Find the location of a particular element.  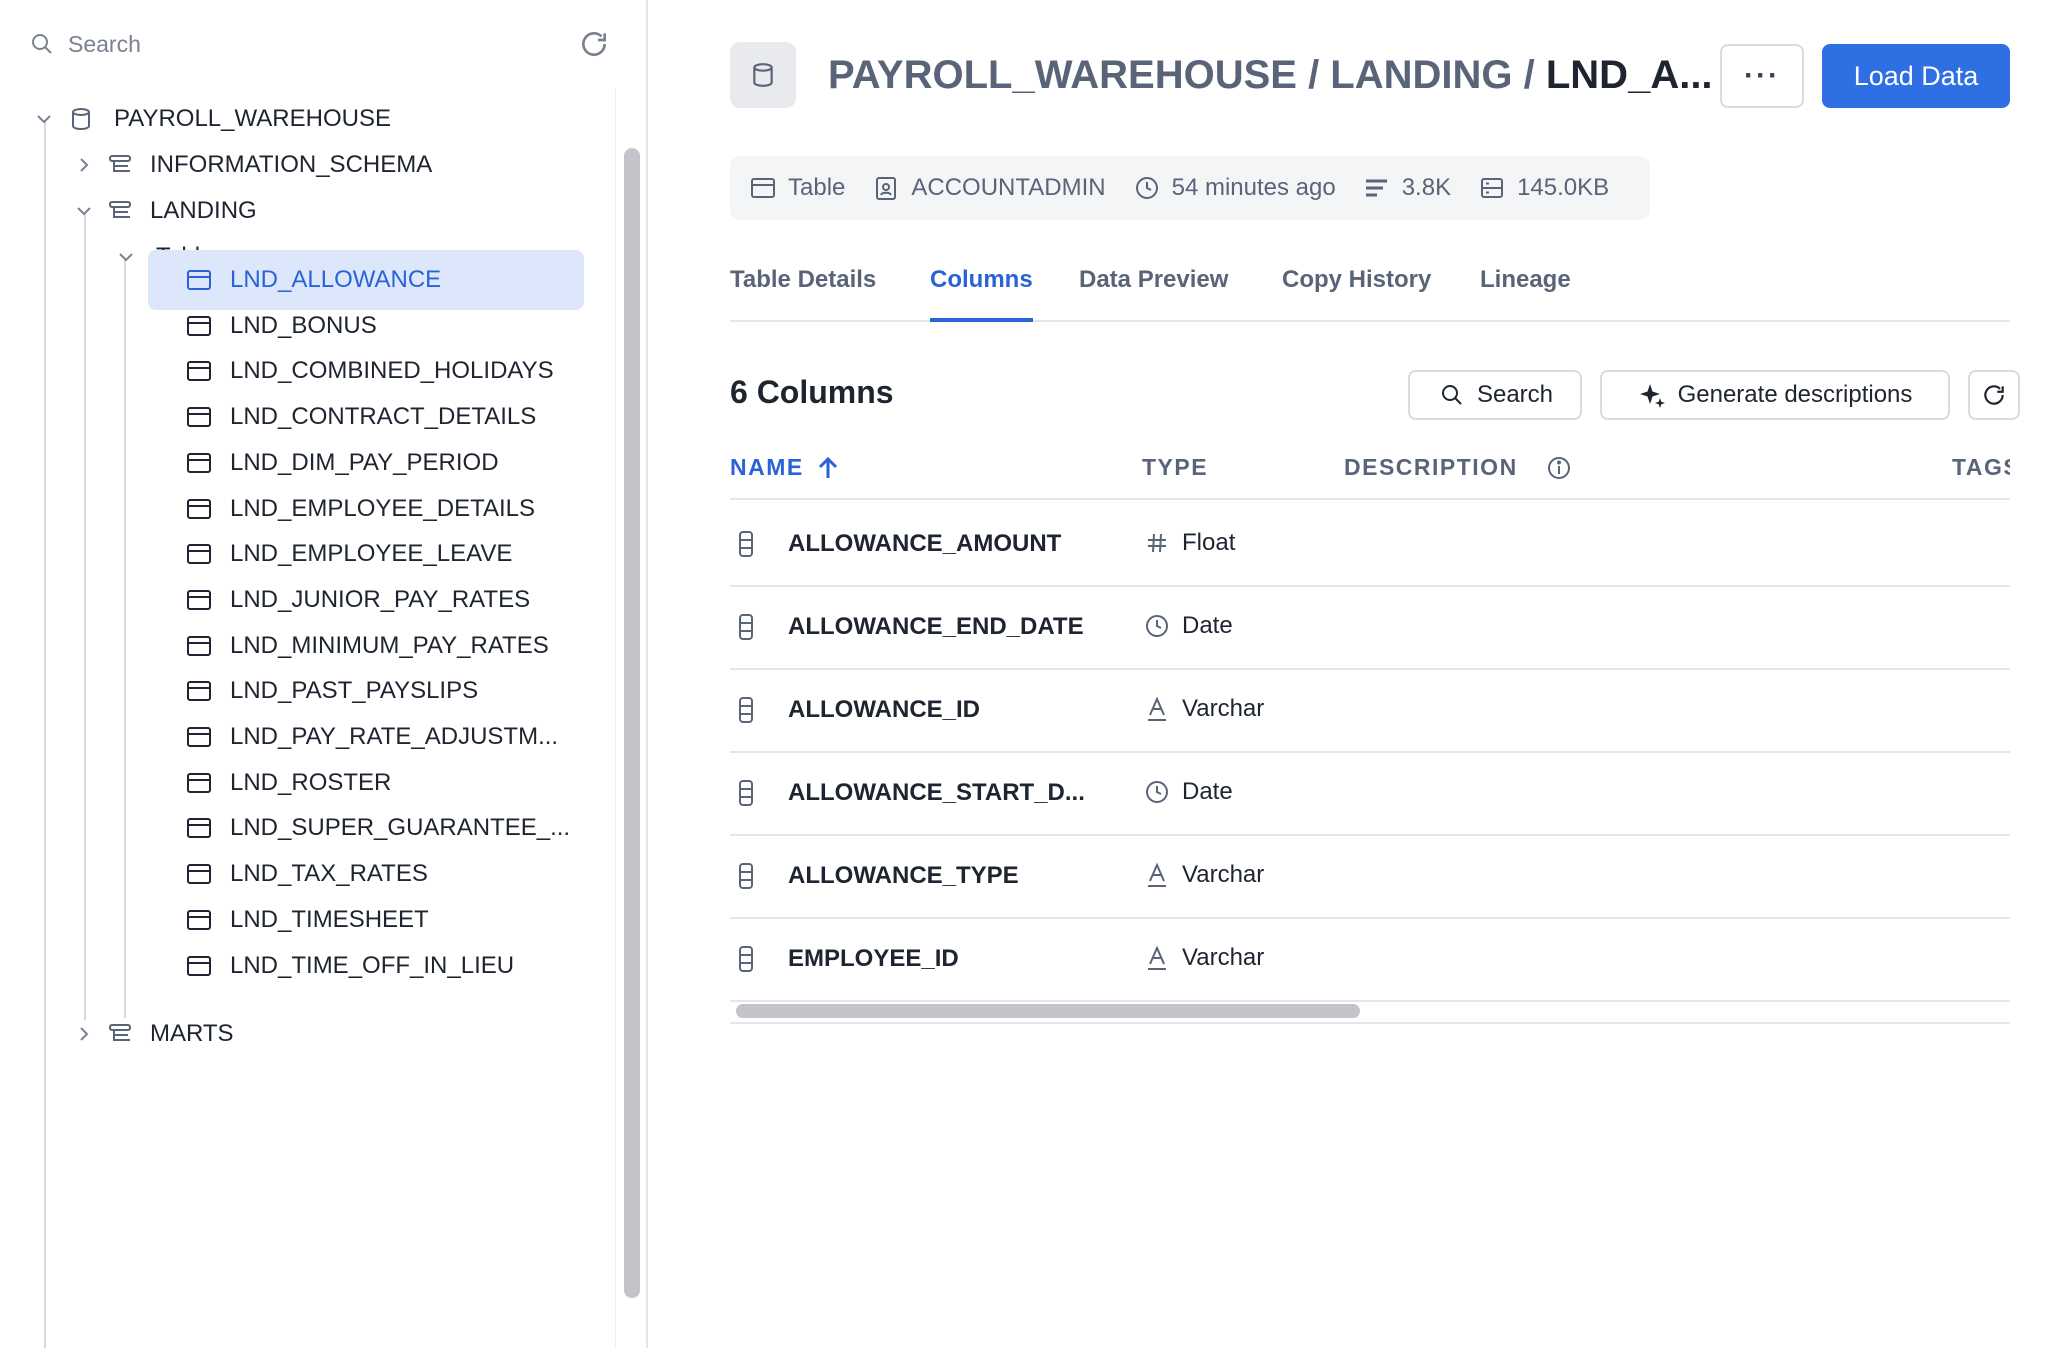

column-header-description: DESCRIPTION is located at coordinates (1458, 467).